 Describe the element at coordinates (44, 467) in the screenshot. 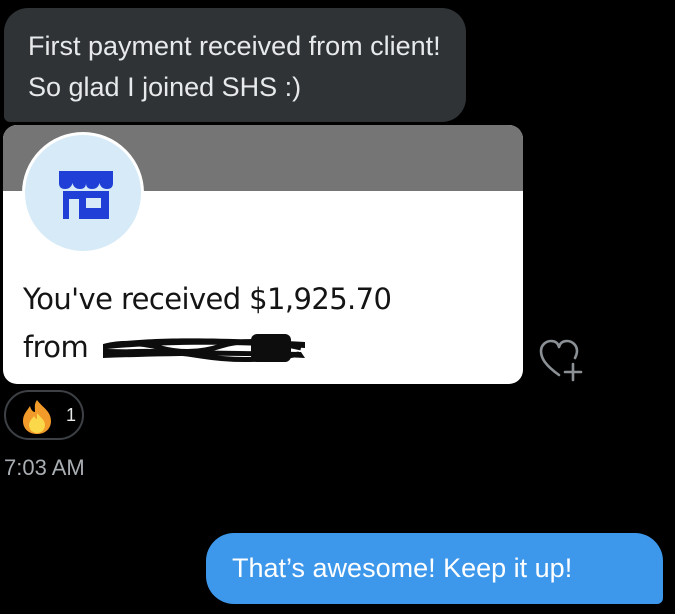

I see `message-timestamp: 7:03 AM` at that location.